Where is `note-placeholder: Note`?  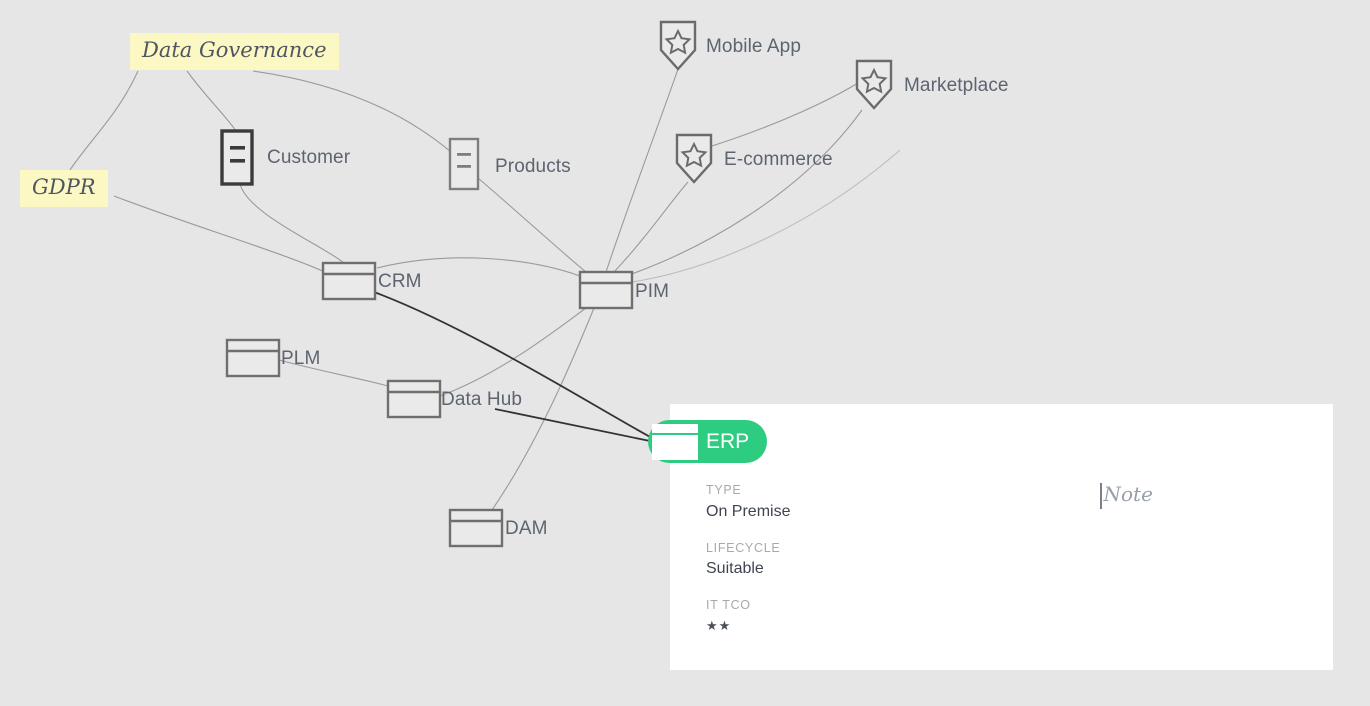
note-placeholder: Note is located at coordinates (1128, 494).